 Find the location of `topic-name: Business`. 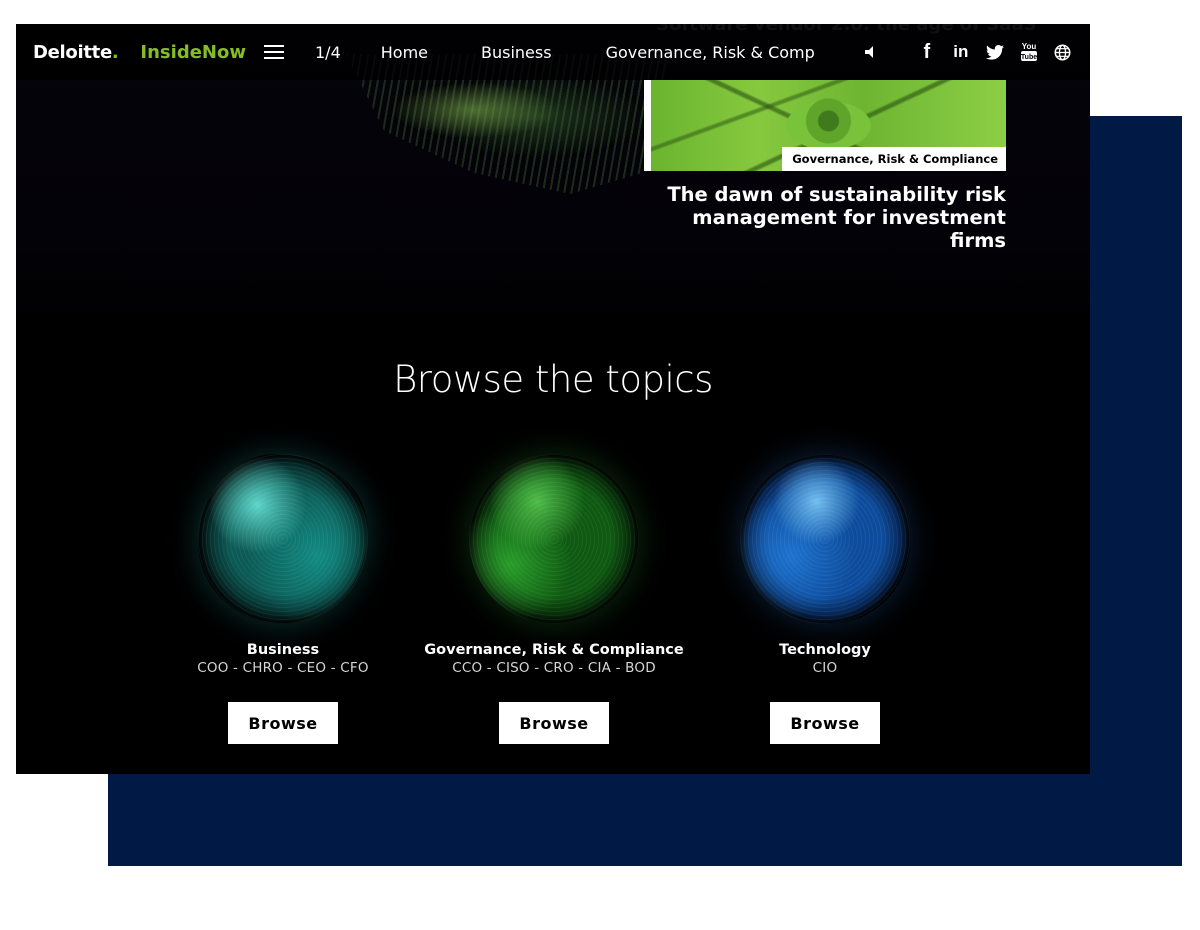

topic-name: Business is located at coordinates (283, 650).